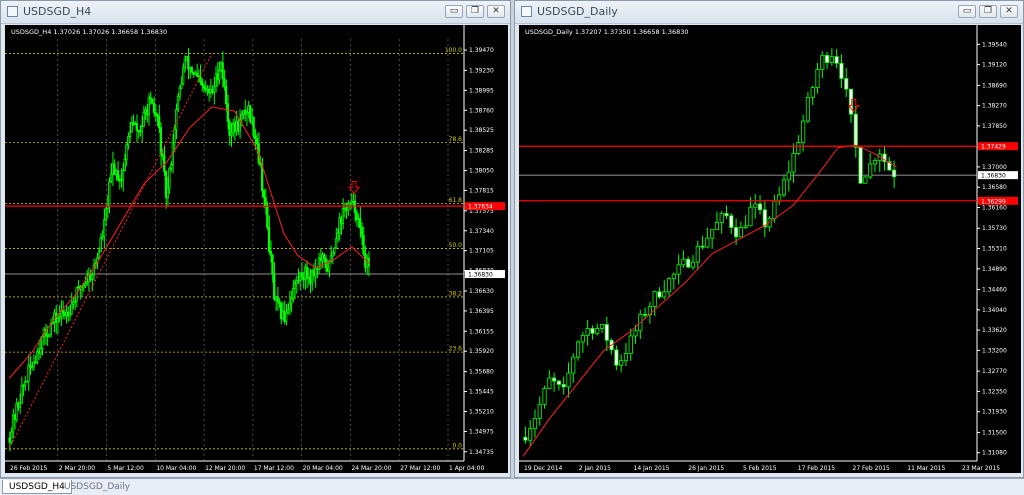  What do you see at coordinates (481, 351) in the screenshot?
I see `y-tick-label: 1.35920` at bounding box center [481, 351].